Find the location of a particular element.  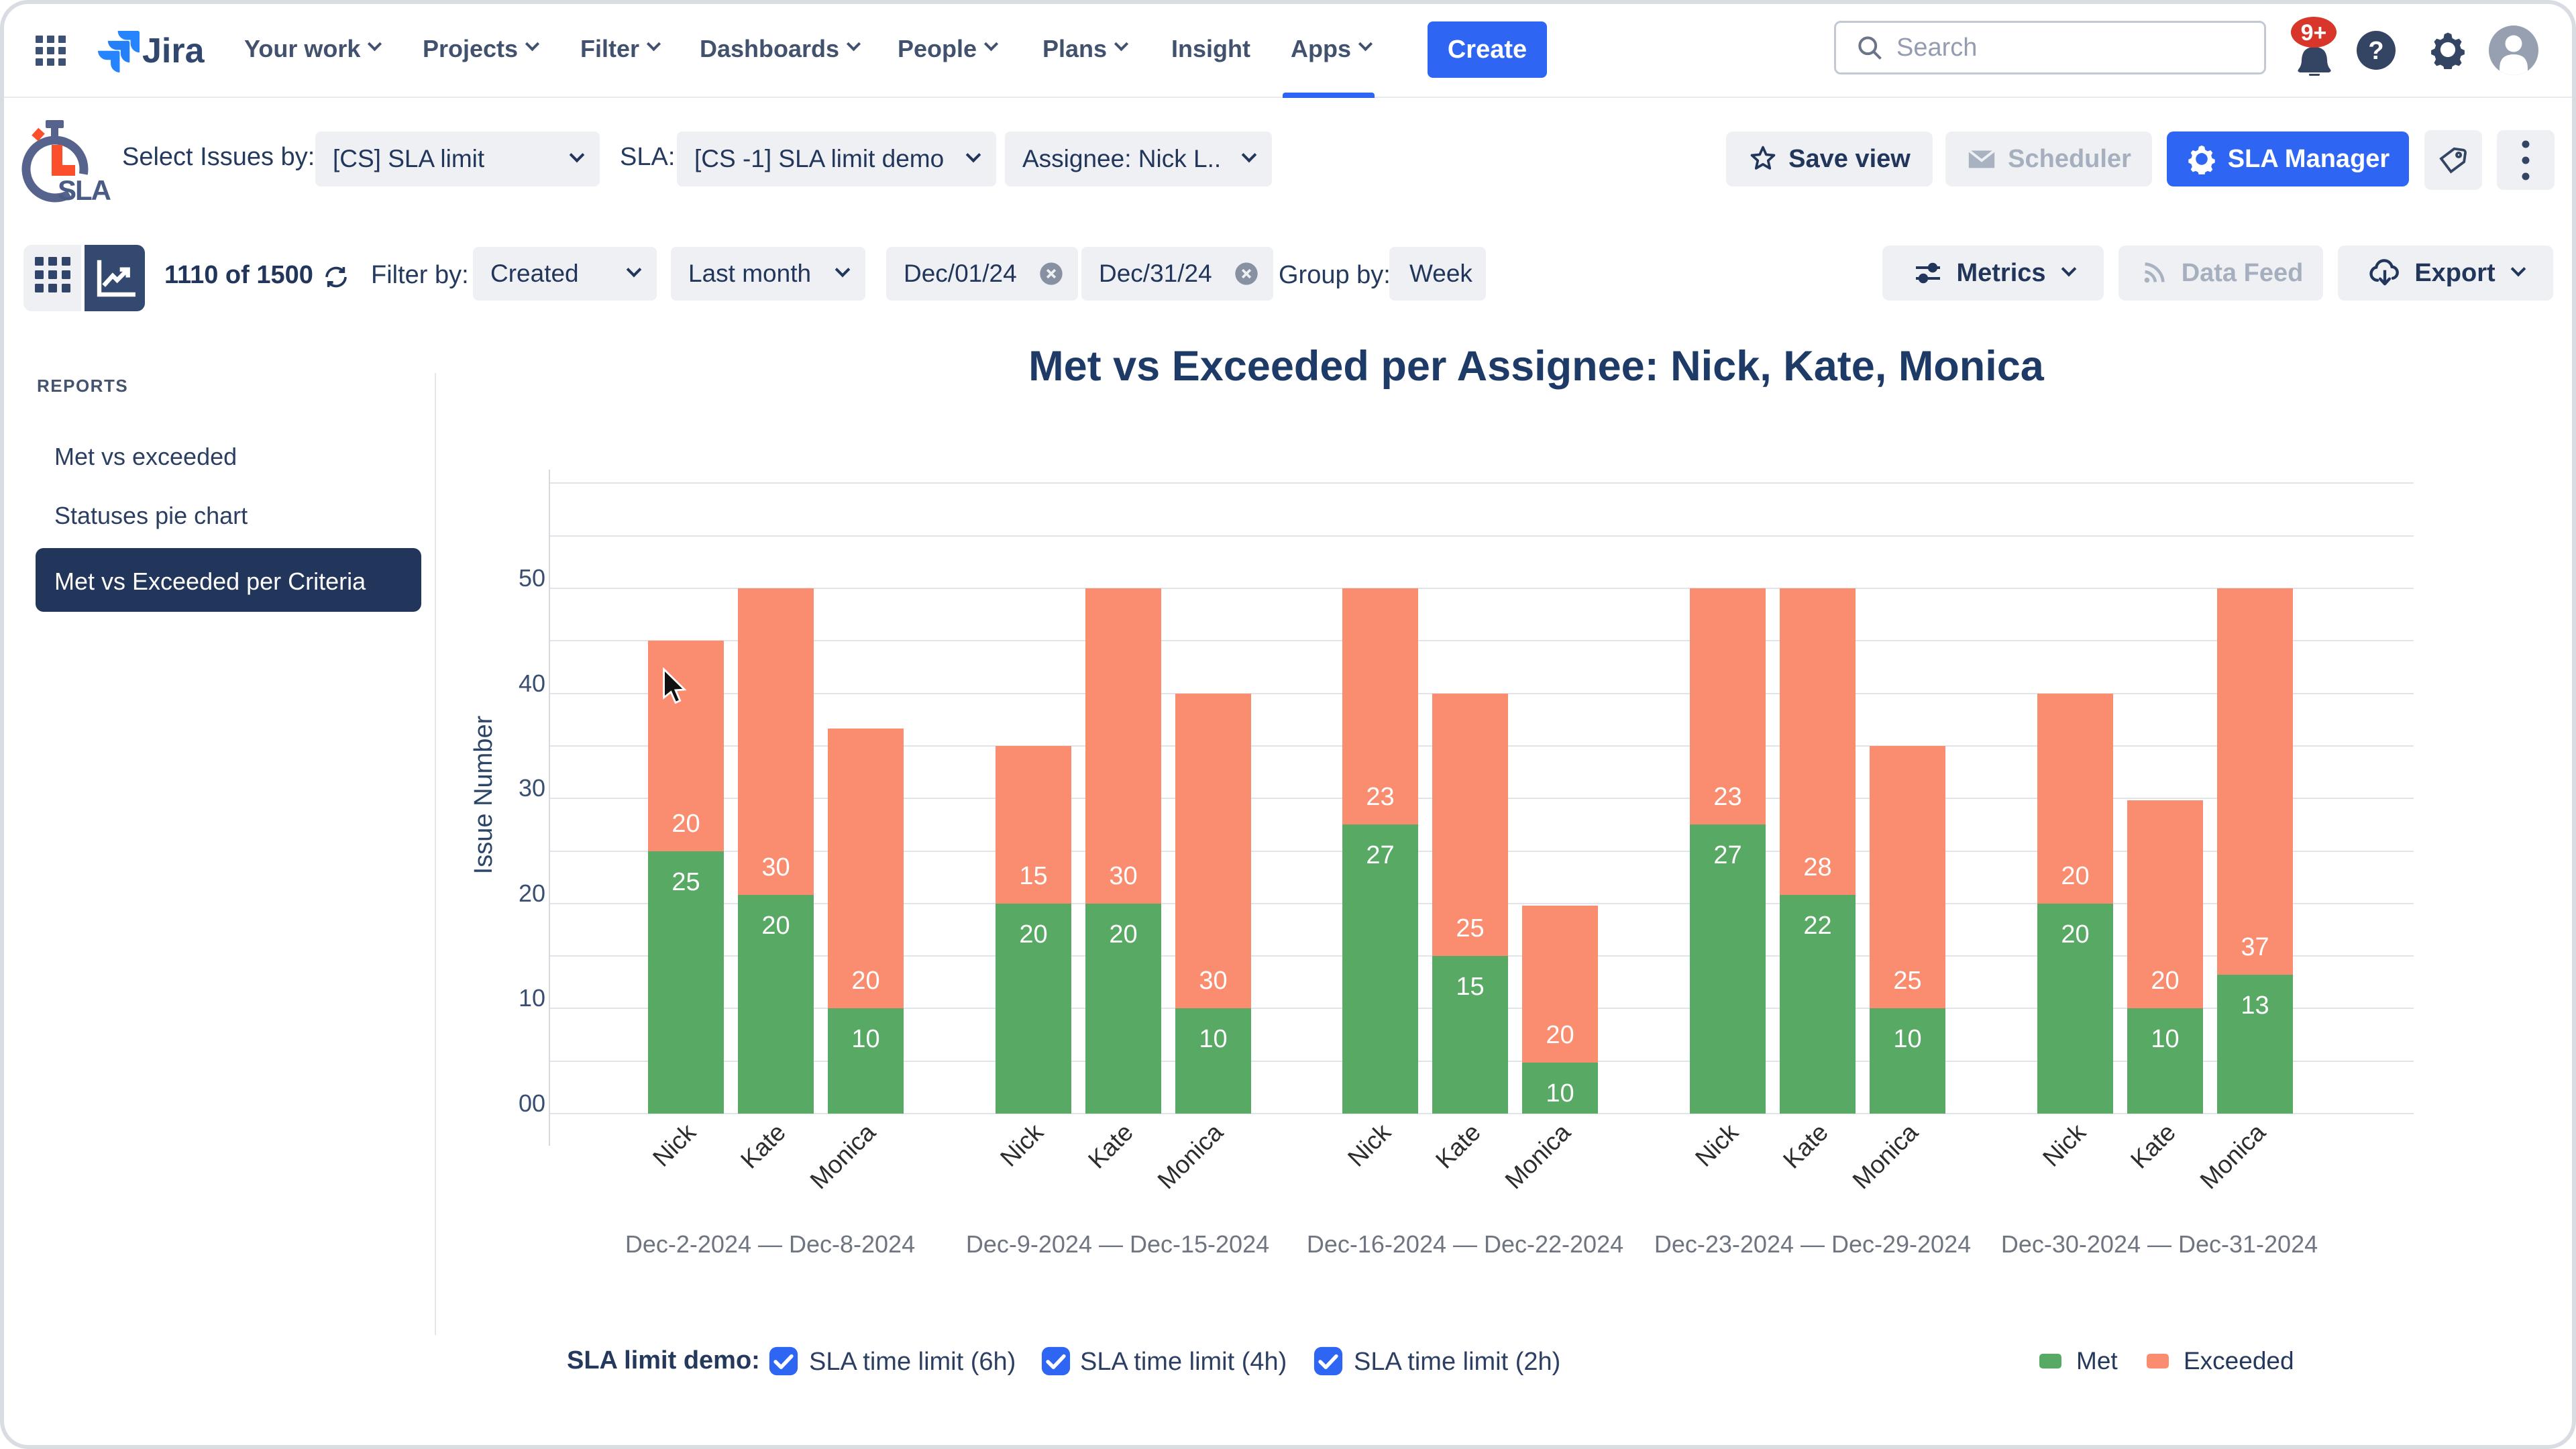

svg-text: SLA is located at coordinates (84, 190).